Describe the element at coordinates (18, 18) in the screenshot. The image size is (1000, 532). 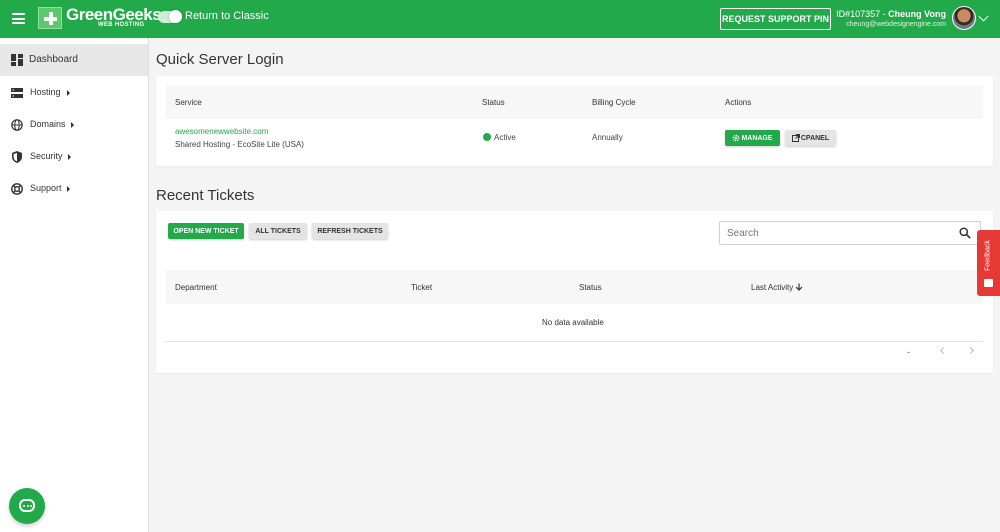
I see `menu-icon` at that location.